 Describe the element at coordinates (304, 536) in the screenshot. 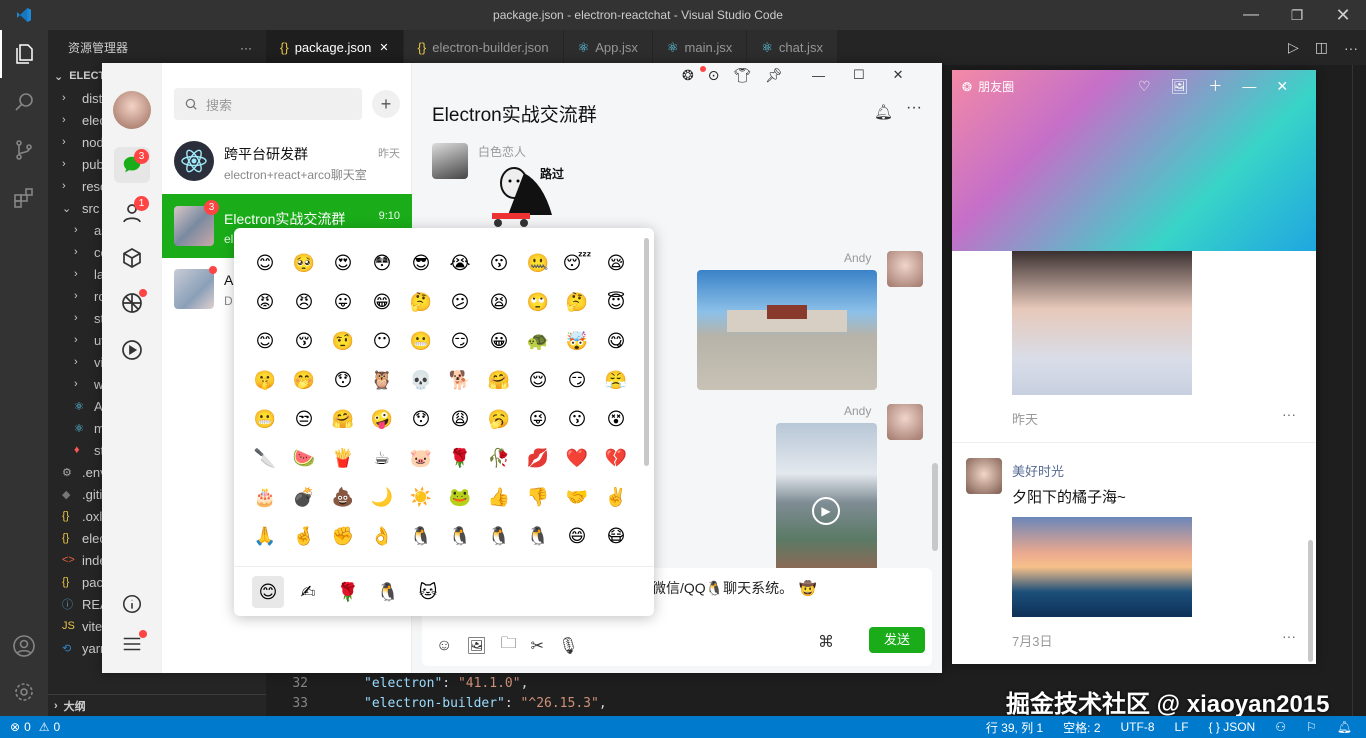

I see `emoji-item: 🤞` at that location.